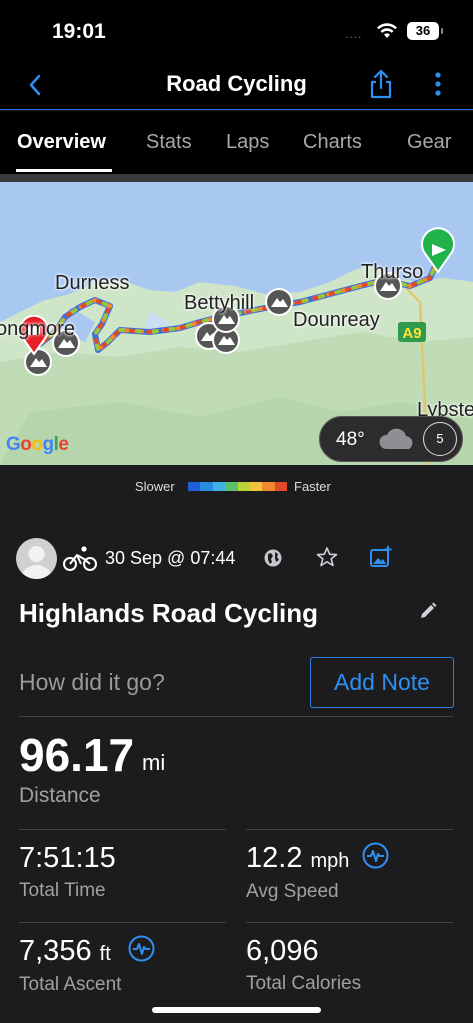  I want to click on map-place-label: ongmore, so click(37, 329).